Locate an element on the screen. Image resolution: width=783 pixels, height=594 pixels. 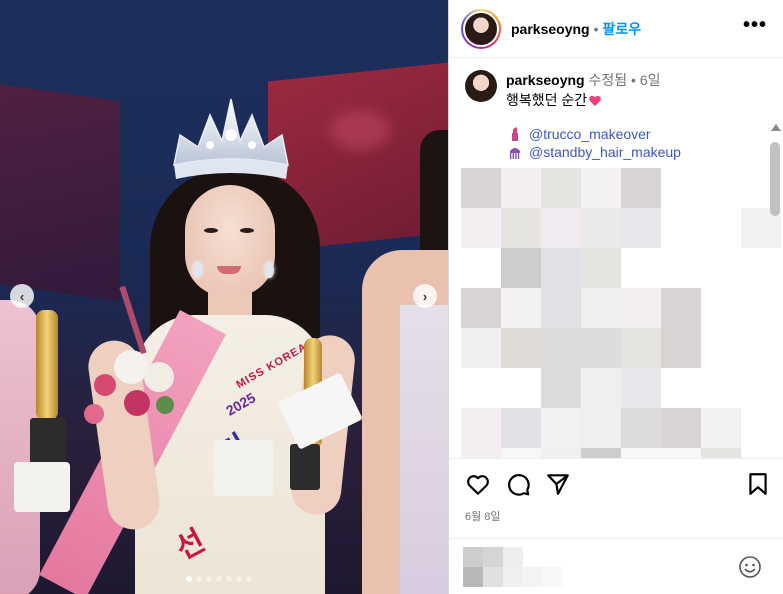
action-bar is located at coordinates (616, 483).